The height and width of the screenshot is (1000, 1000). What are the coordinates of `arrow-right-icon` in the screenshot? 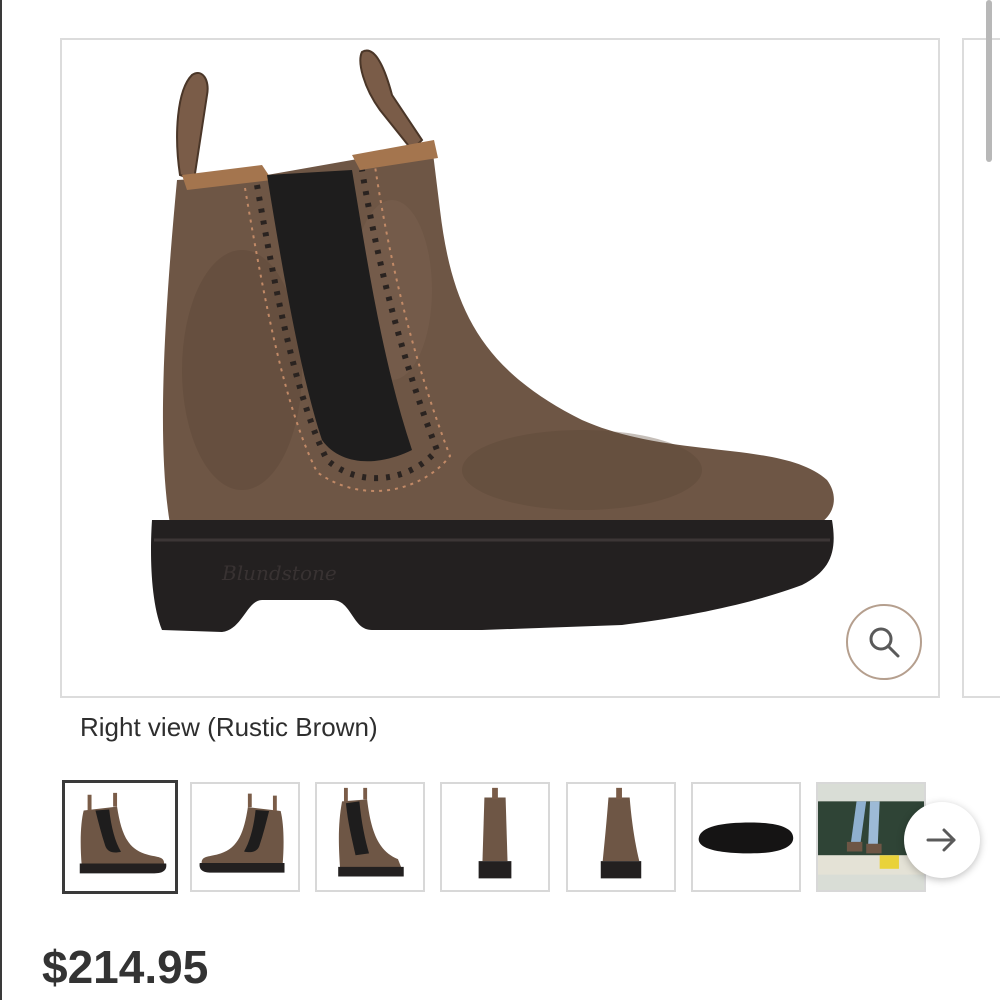 It's located at (941, 840).